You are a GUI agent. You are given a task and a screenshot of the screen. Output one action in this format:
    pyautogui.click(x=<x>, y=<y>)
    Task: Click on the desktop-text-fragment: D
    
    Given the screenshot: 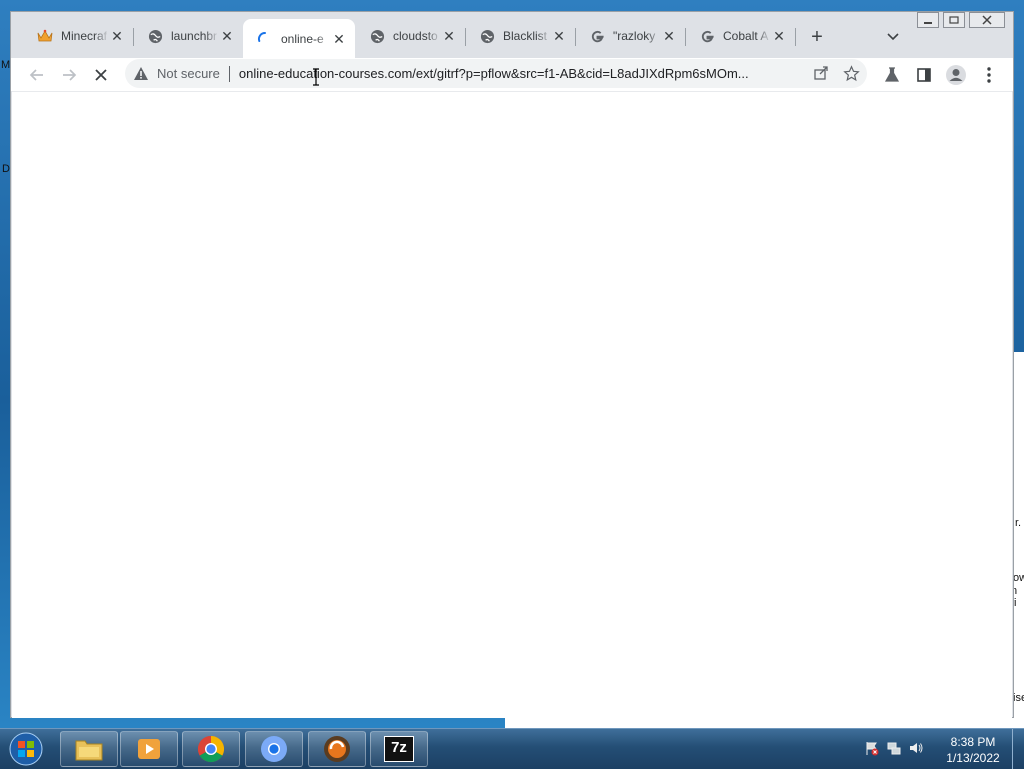 What is the action you would take?
    pyautogui.click(x=6, y=169)
    